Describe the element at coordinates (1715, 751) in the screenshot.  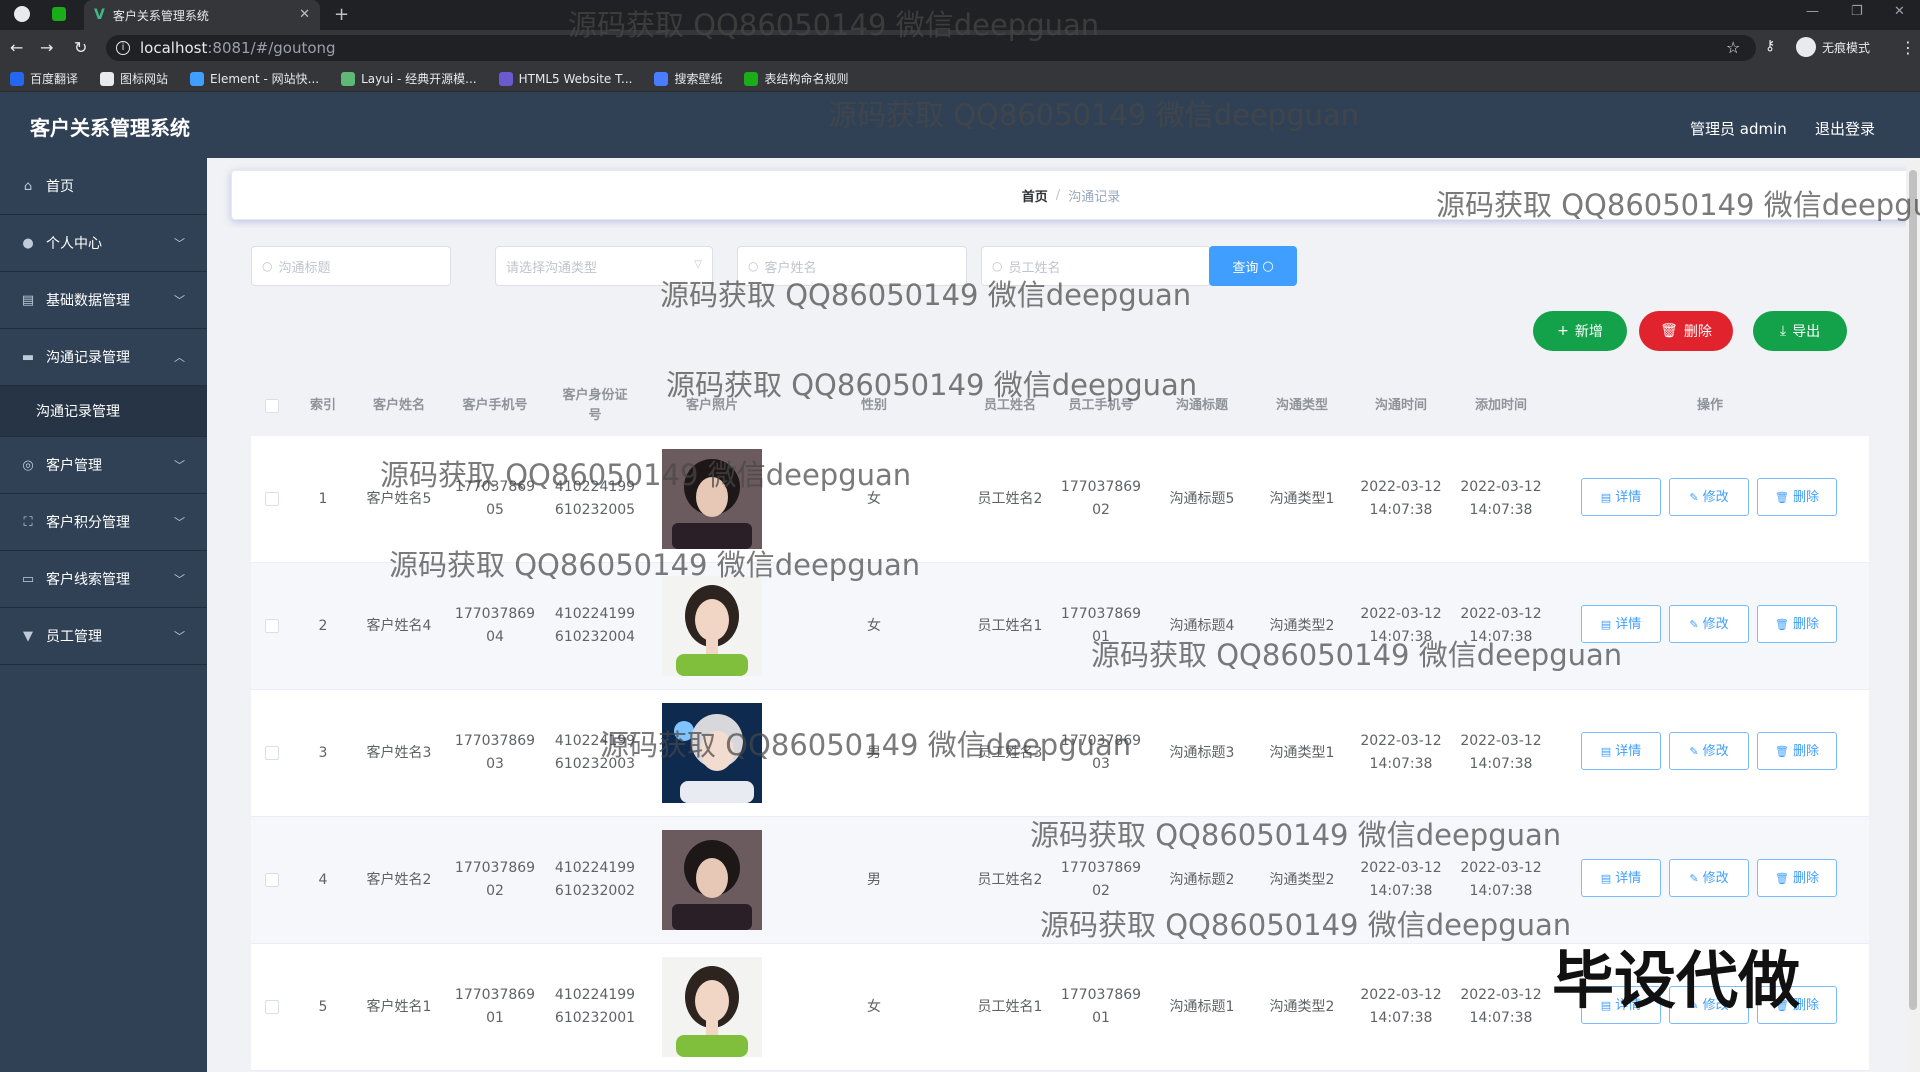
I see `op-label: 修改` at that location.